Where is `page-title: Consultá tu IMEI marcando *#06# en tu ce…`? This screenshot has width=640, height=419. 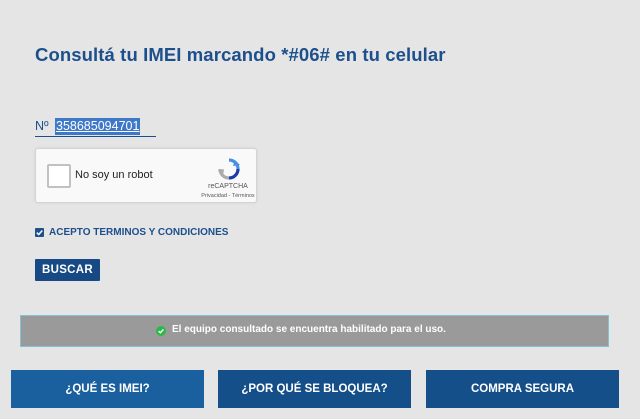
page-title: Consultá tu IMEI marcando *#06# en tu ce… is located at coordinates (240, 54).